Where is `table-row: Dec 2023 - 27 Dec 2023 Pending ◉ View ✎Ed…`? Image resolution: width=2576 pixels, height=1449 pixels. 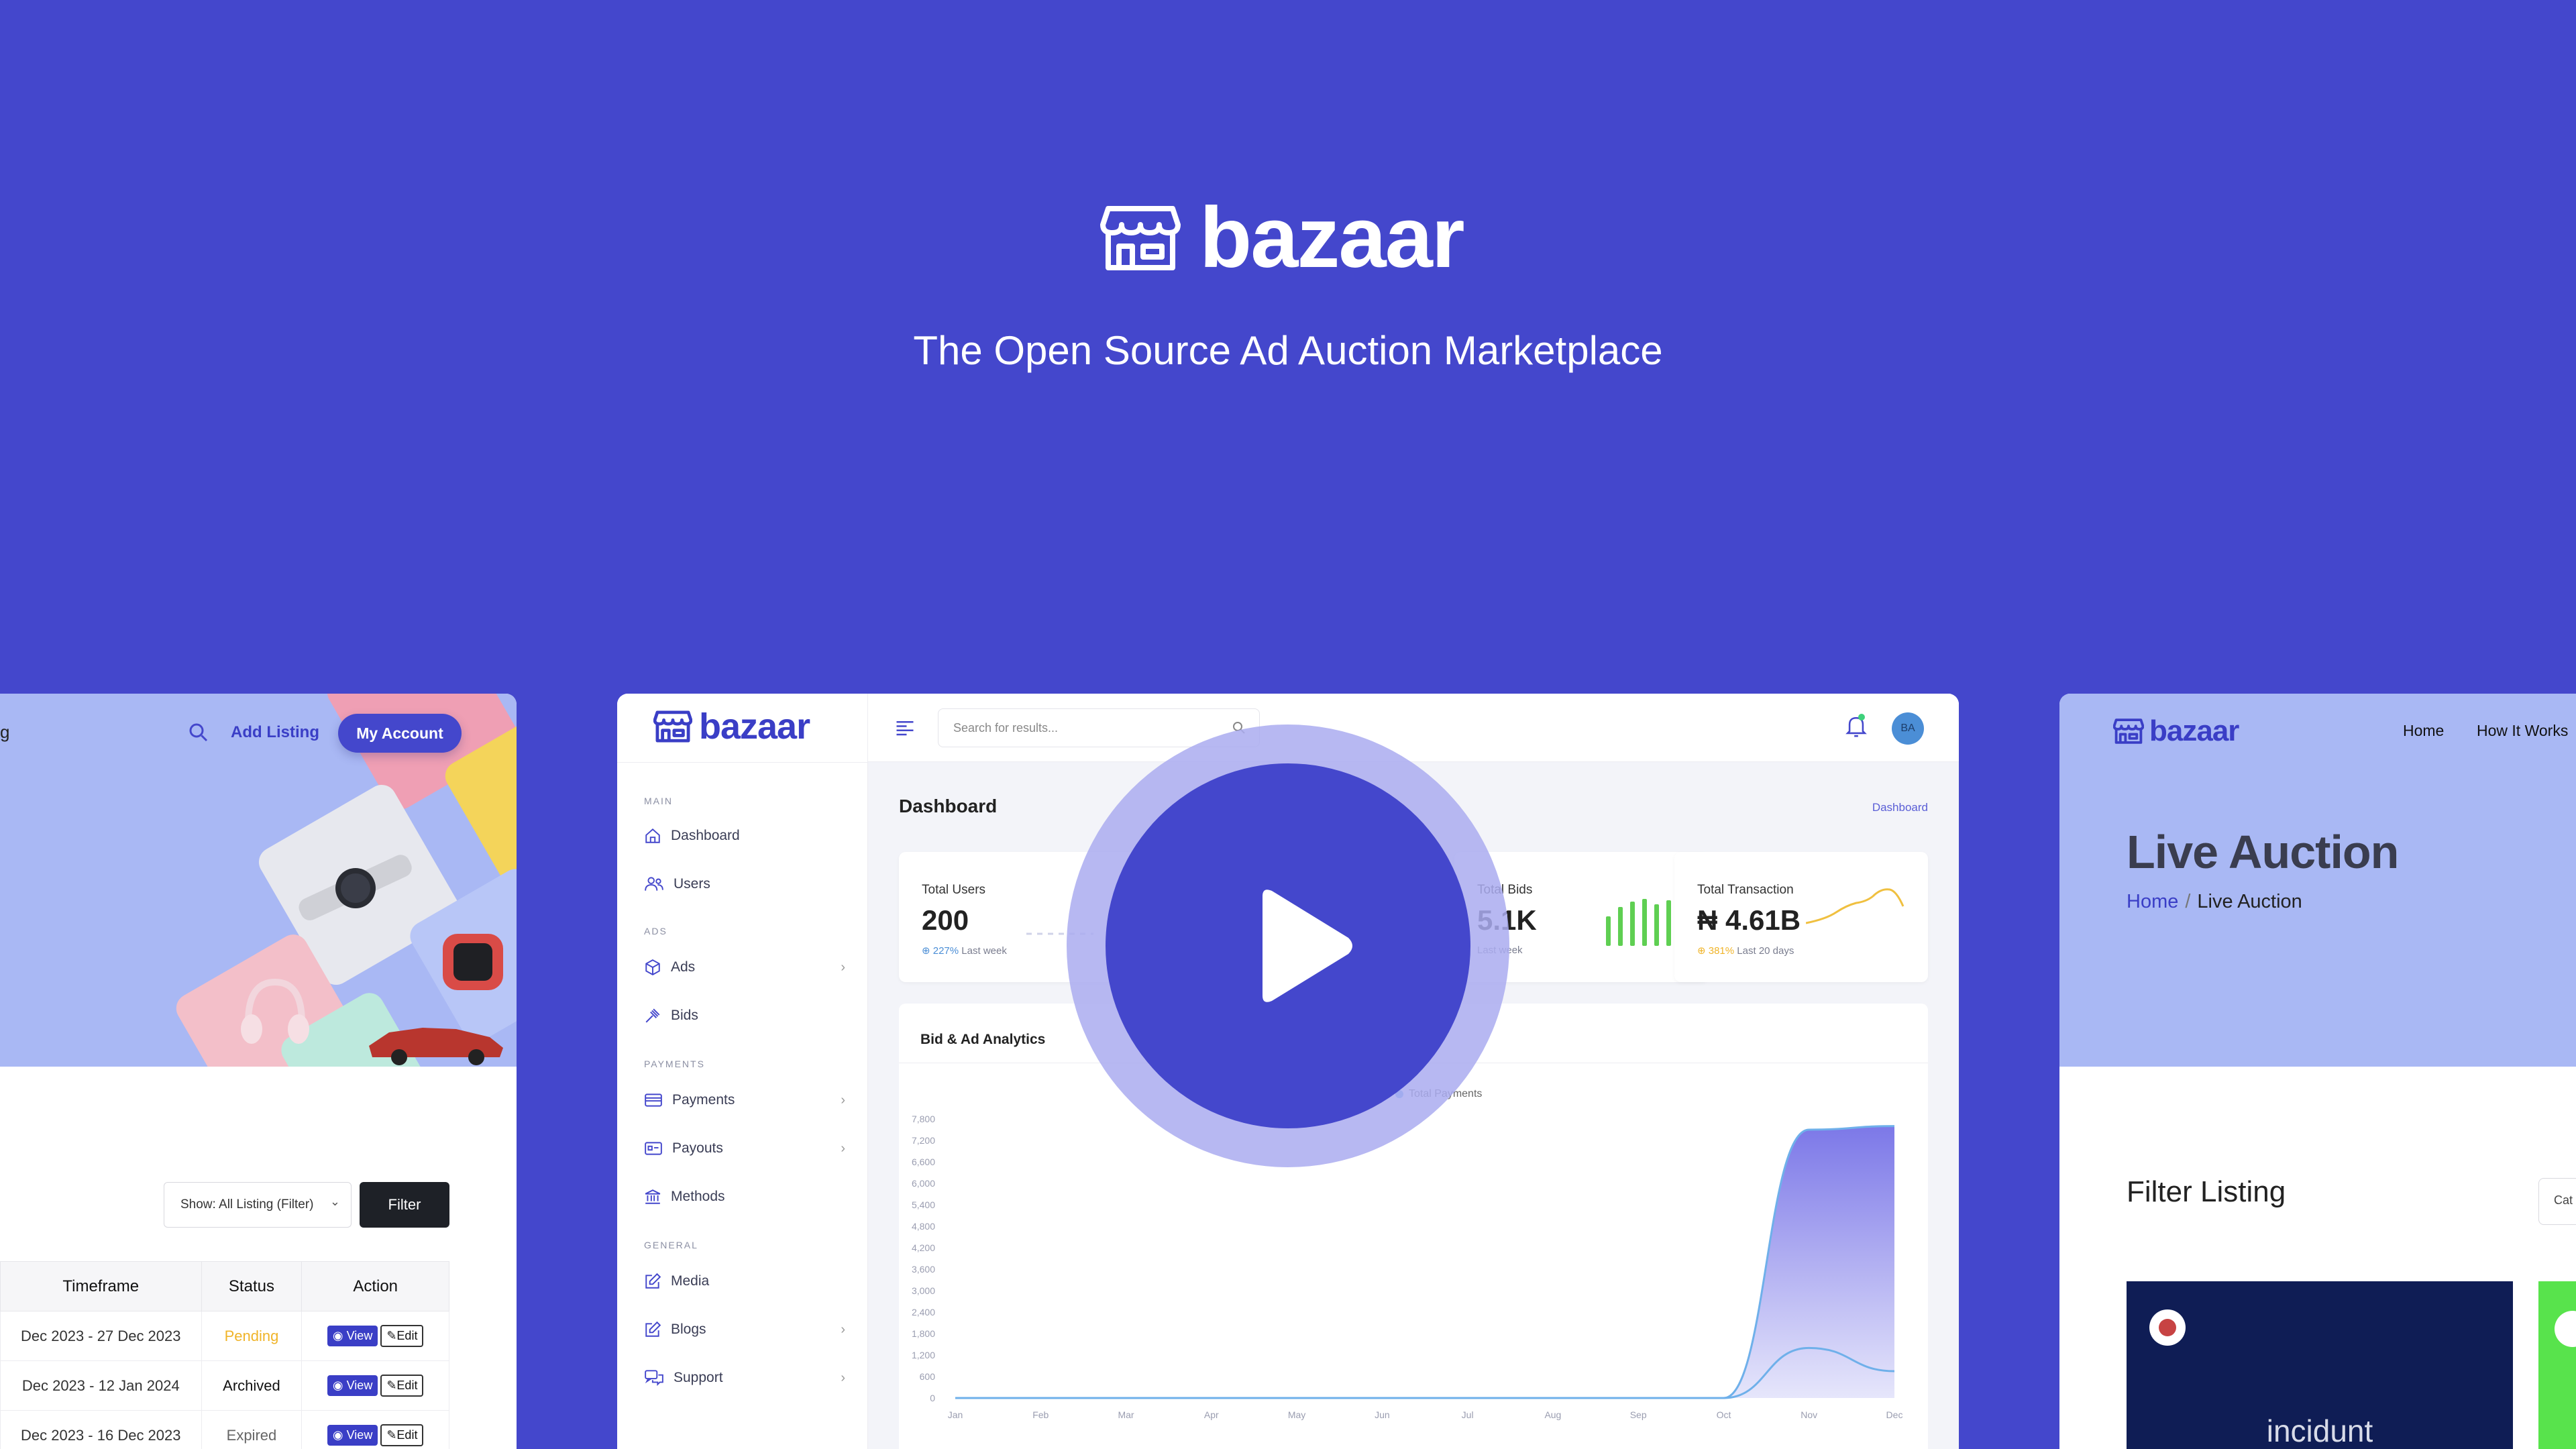
table-row: Dec 2023 - 27 Dec 2023 Pending ◉ View ✎Ed… is located at coordinates (224, 1336).